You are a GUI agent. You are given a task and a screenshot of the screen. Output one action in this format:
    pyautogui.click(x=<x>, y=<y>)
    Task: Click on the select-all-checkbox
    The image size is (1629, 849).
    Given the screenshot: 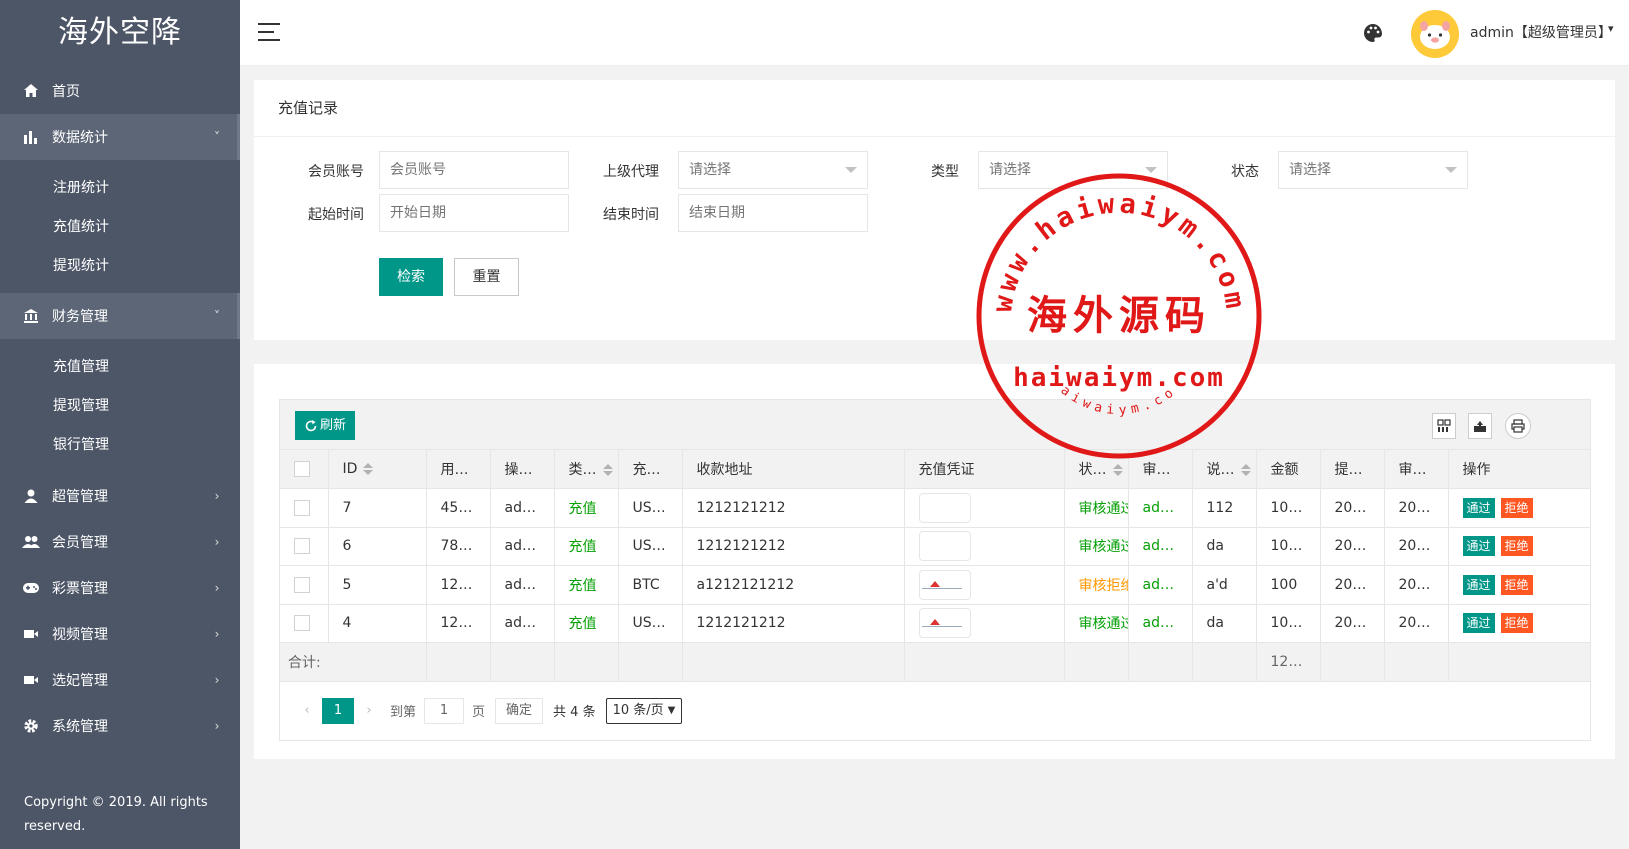 What is the action you would take?
    pyautogui.click(x=302, y=469)
    